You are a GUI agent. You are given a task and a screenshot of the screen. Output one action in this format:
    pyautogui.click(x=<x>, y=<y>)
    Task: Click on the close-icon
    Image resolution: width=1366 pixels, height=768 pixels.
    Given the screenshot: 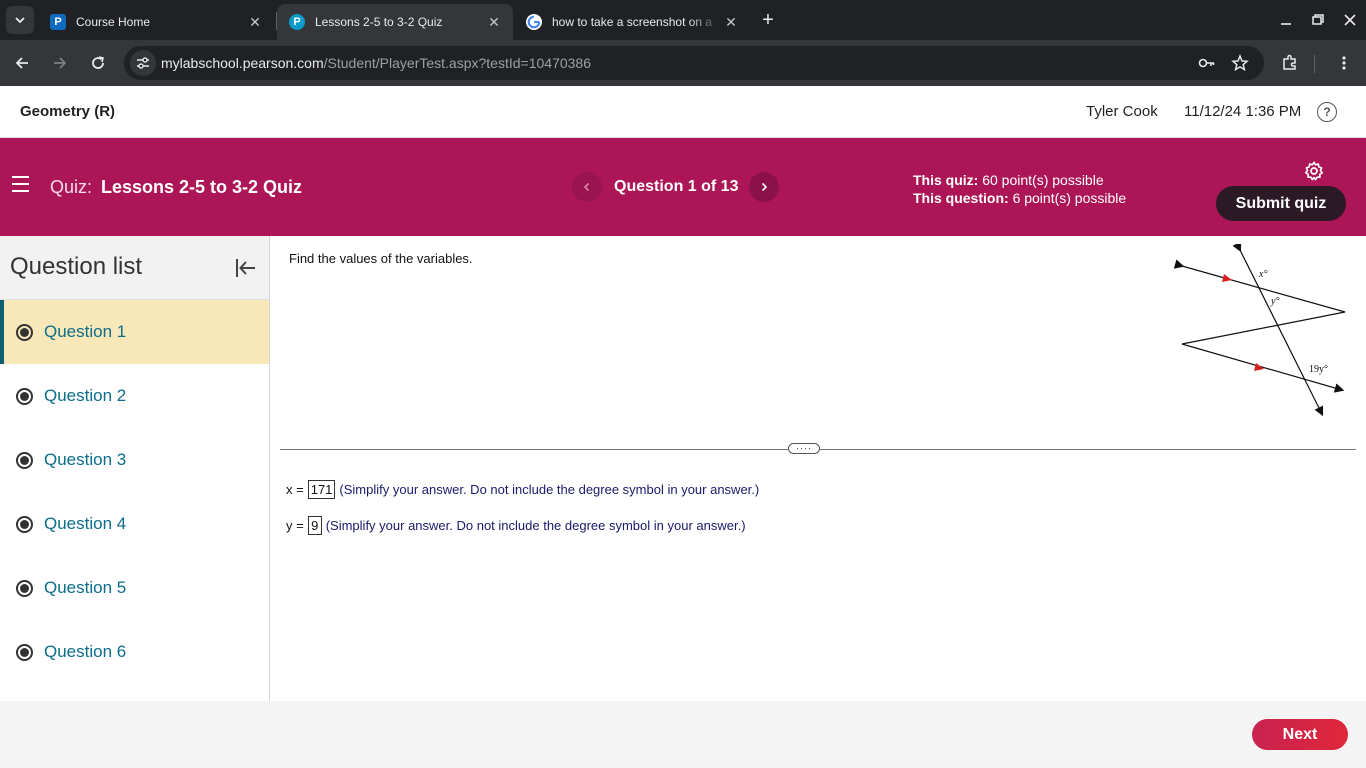 What is the action you would take?
    pyautogui.click(x=1350, y=20)
    